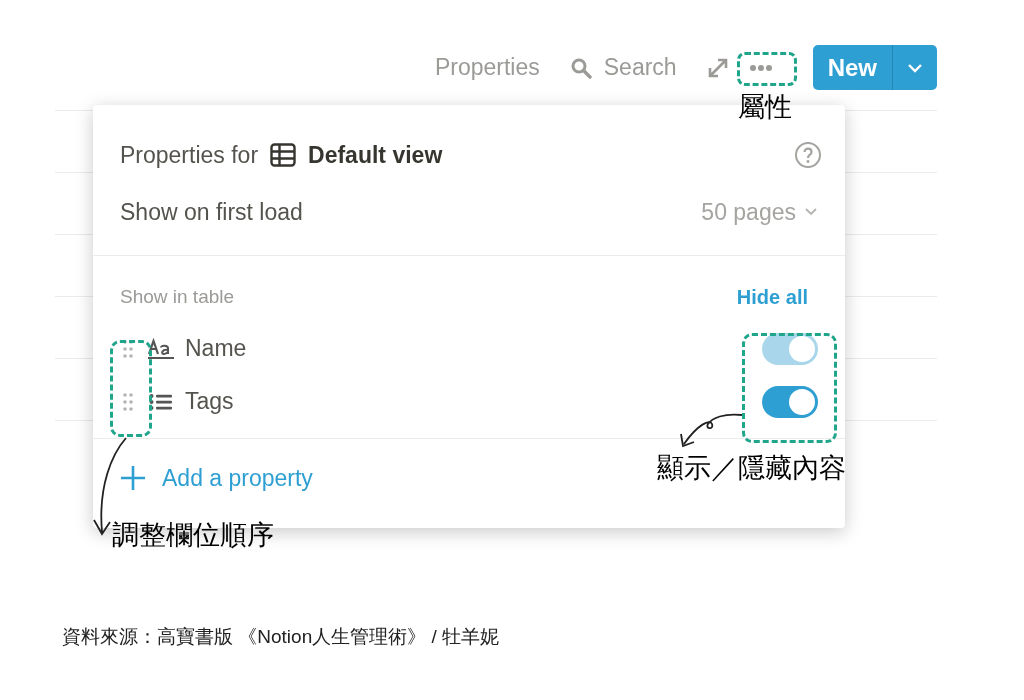 This screenshot has width=1024, height=700. Describe the element at coordinates (216, 478) in the screenshot. I see `add-property-button: Add a property` at that location.